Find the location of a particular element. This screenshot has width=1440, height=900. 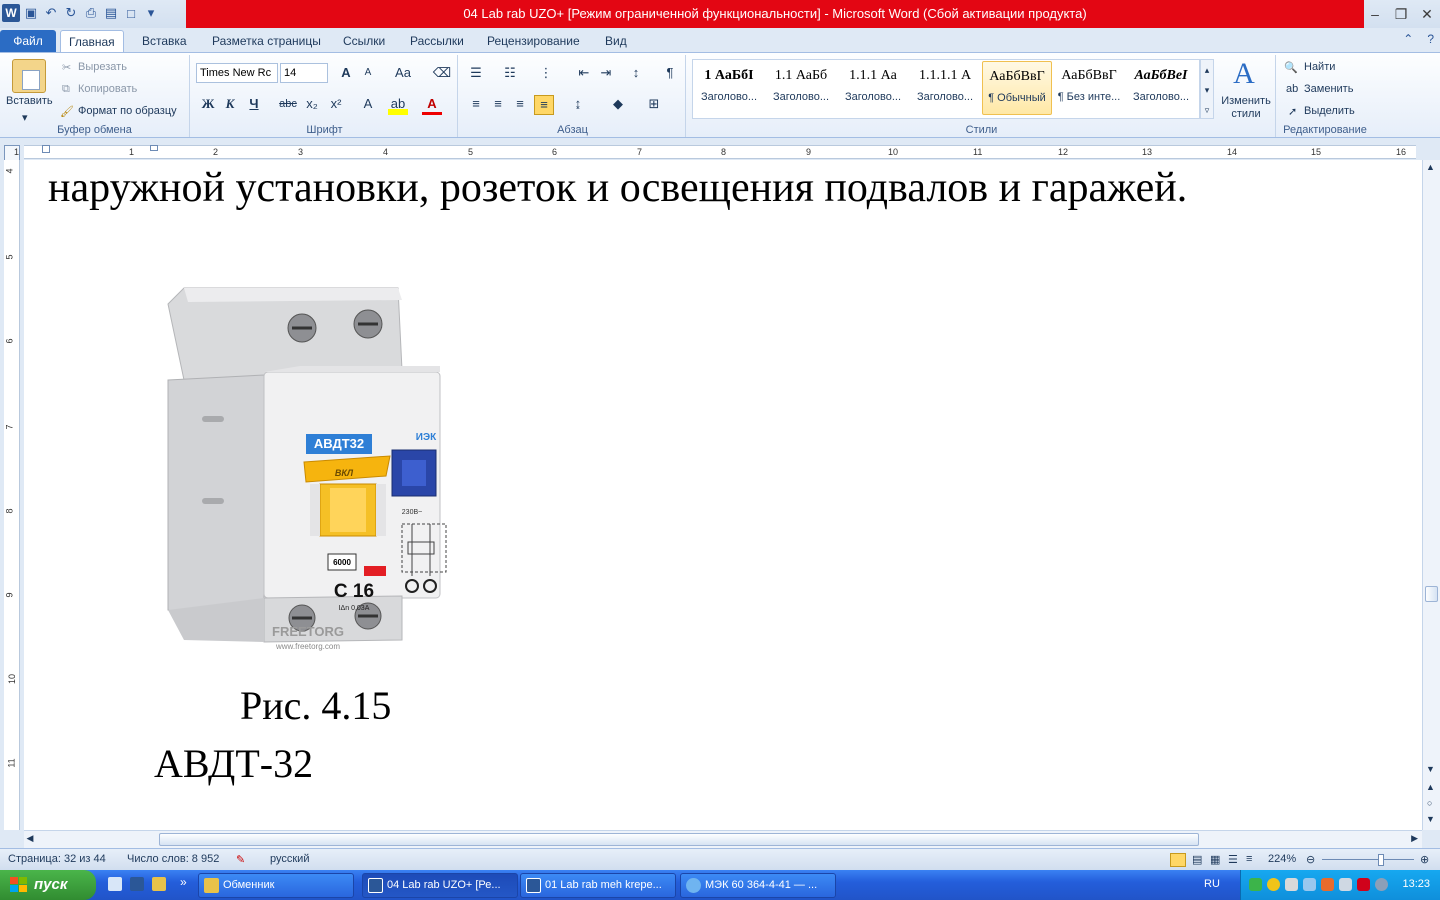

select-button: Выделить is located at coordinates (1329, 111).